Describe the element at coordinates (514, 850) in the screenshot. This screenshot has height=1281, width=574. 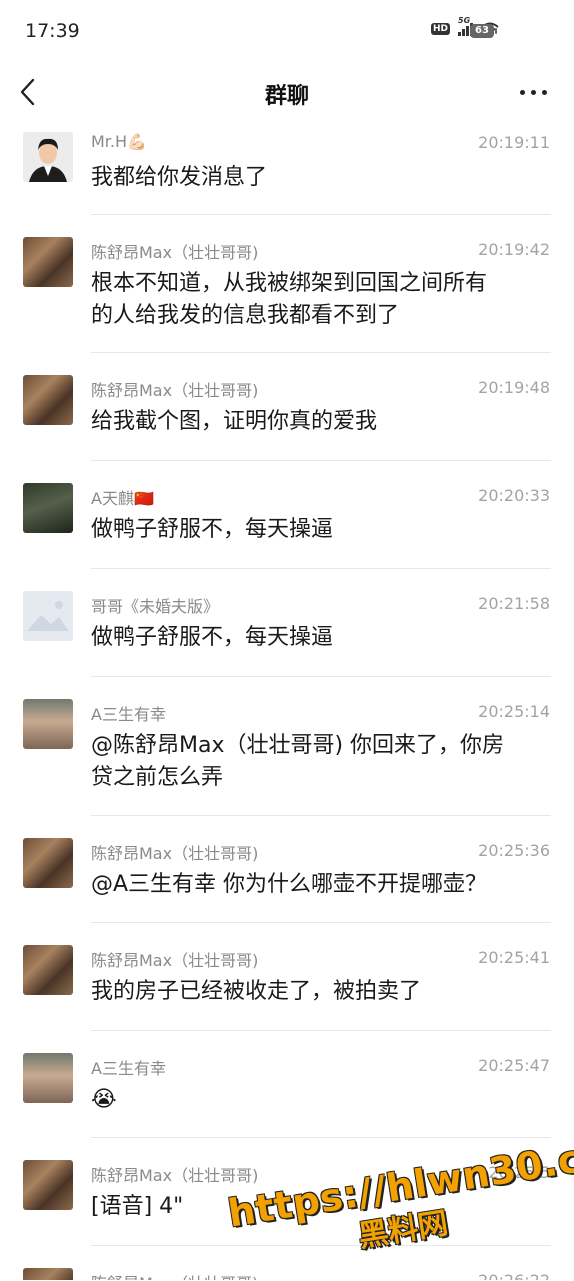
I see `message-time: 20:25:36` at that location.